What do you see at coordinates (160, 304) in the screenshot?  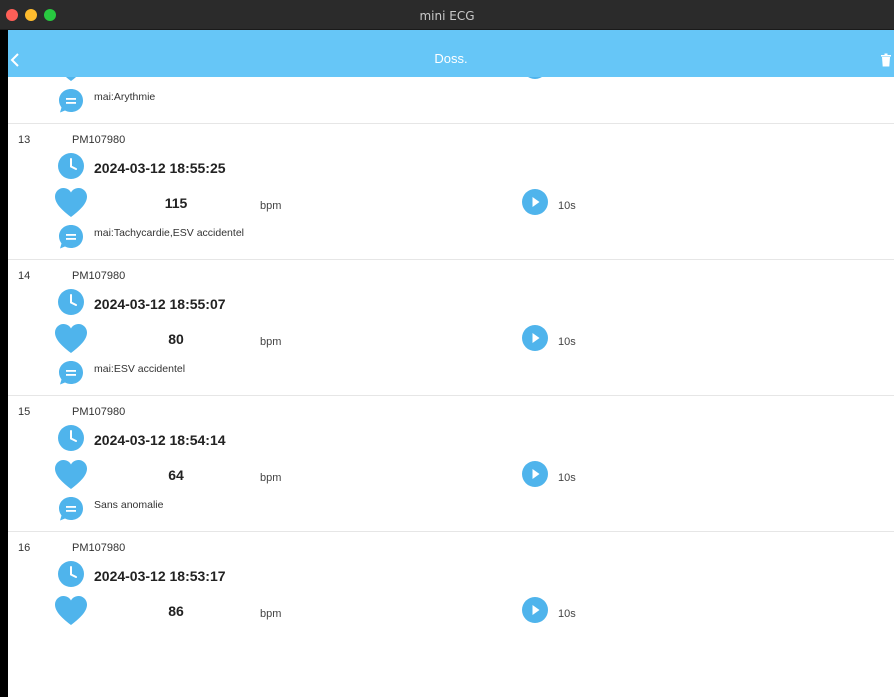 I see `record-datetime: 2024-03-12 18:55:07` at bounding box center [160, 304].